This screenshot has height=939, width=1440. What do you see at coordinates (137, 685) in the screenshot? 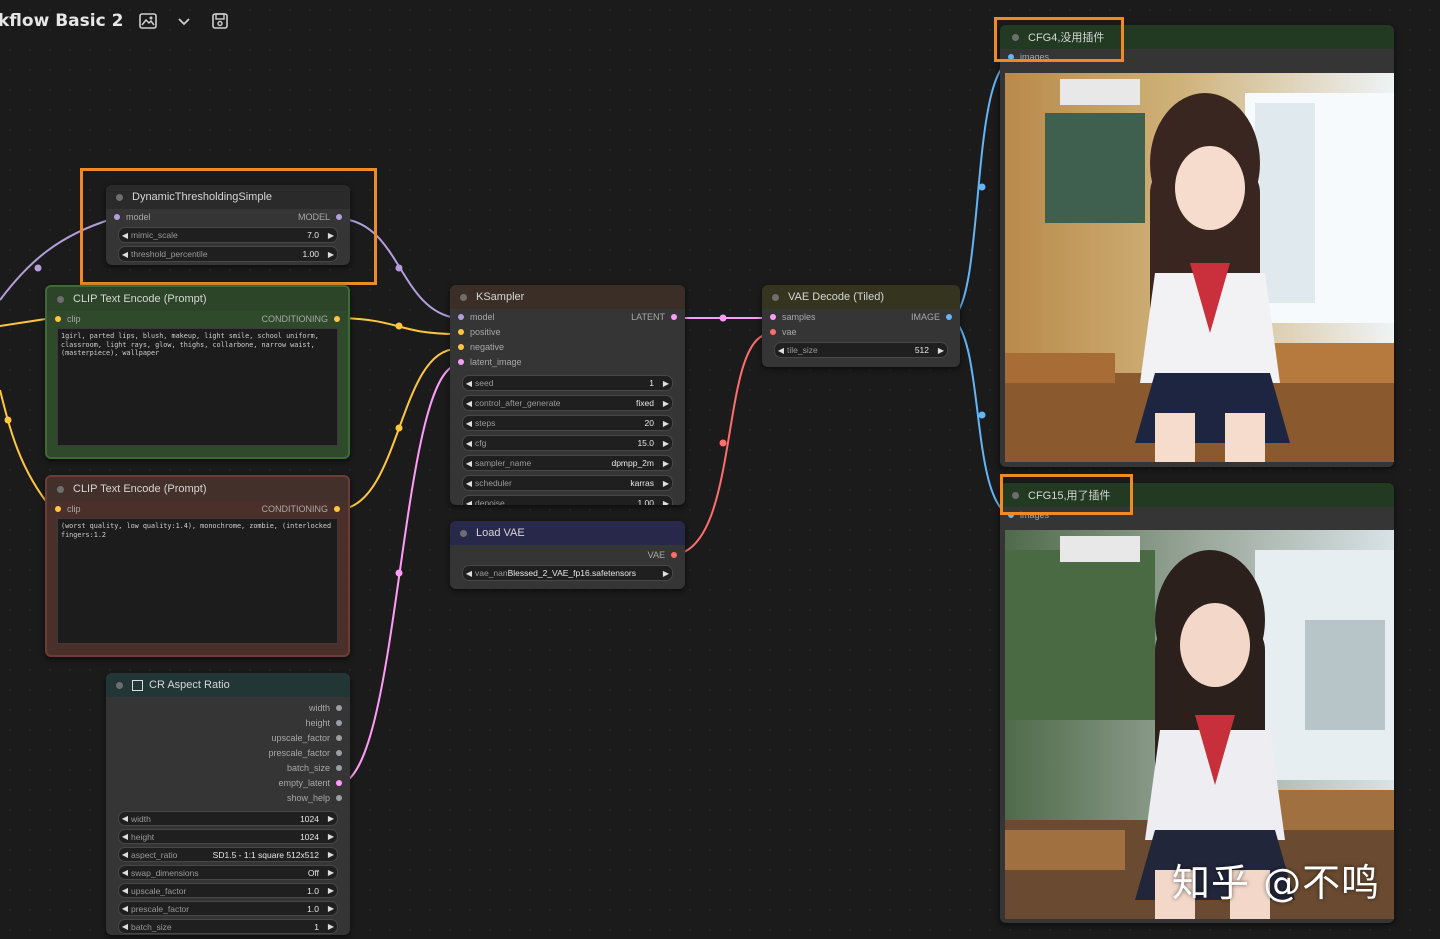
I see `checkbox-icon` at bounding box center [137, 685].